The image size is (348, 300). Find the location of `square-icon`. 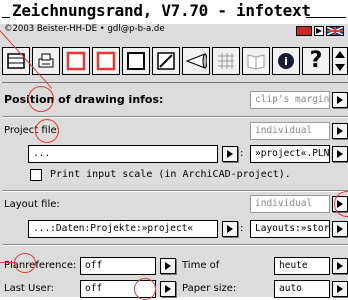

square-icon is located at coordinates (136, 61).